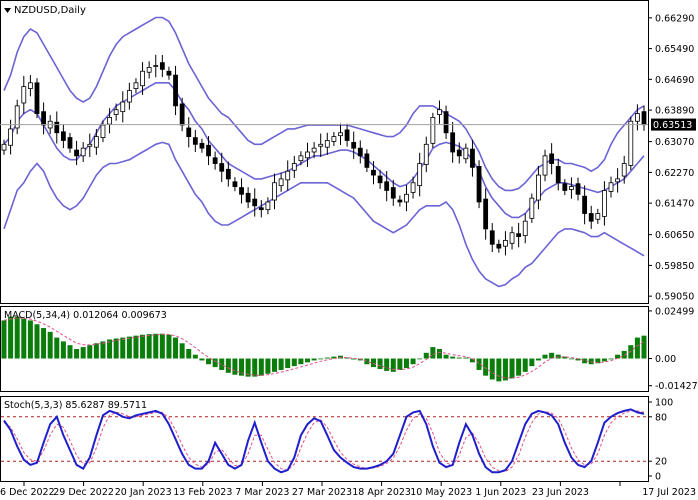  I want to click on time-tick-label: 7 Mar 2023, so click(262, 492).